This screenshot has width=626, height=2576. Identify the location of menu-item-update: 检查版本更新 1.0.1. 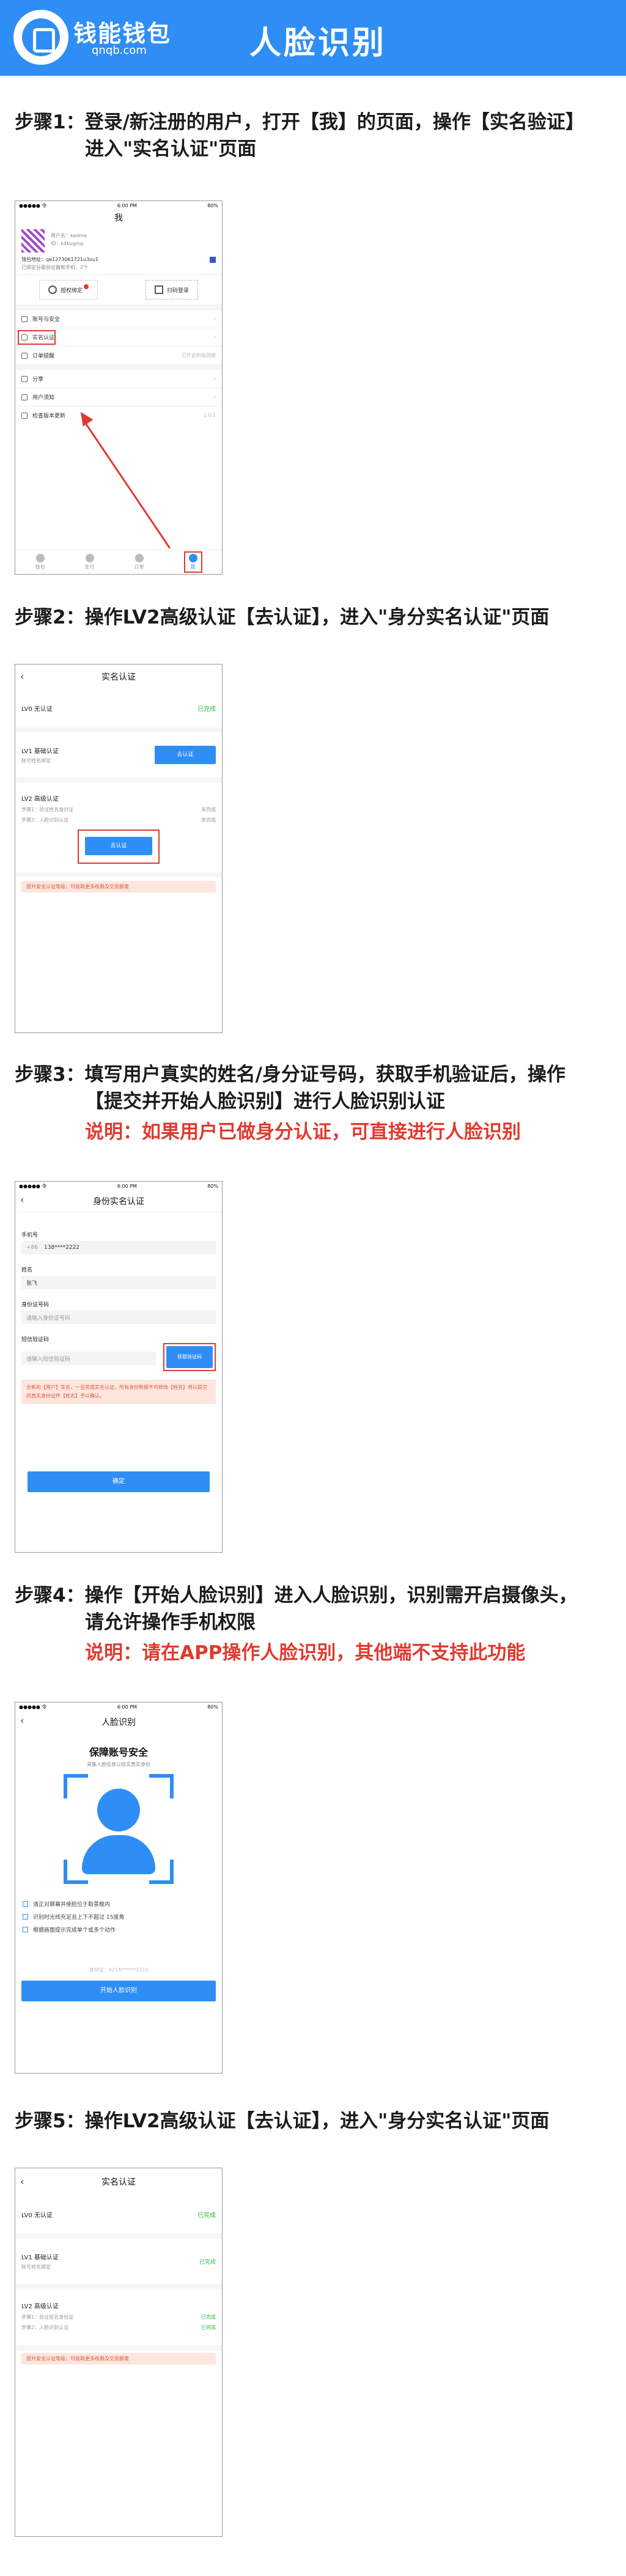
(118, 415).